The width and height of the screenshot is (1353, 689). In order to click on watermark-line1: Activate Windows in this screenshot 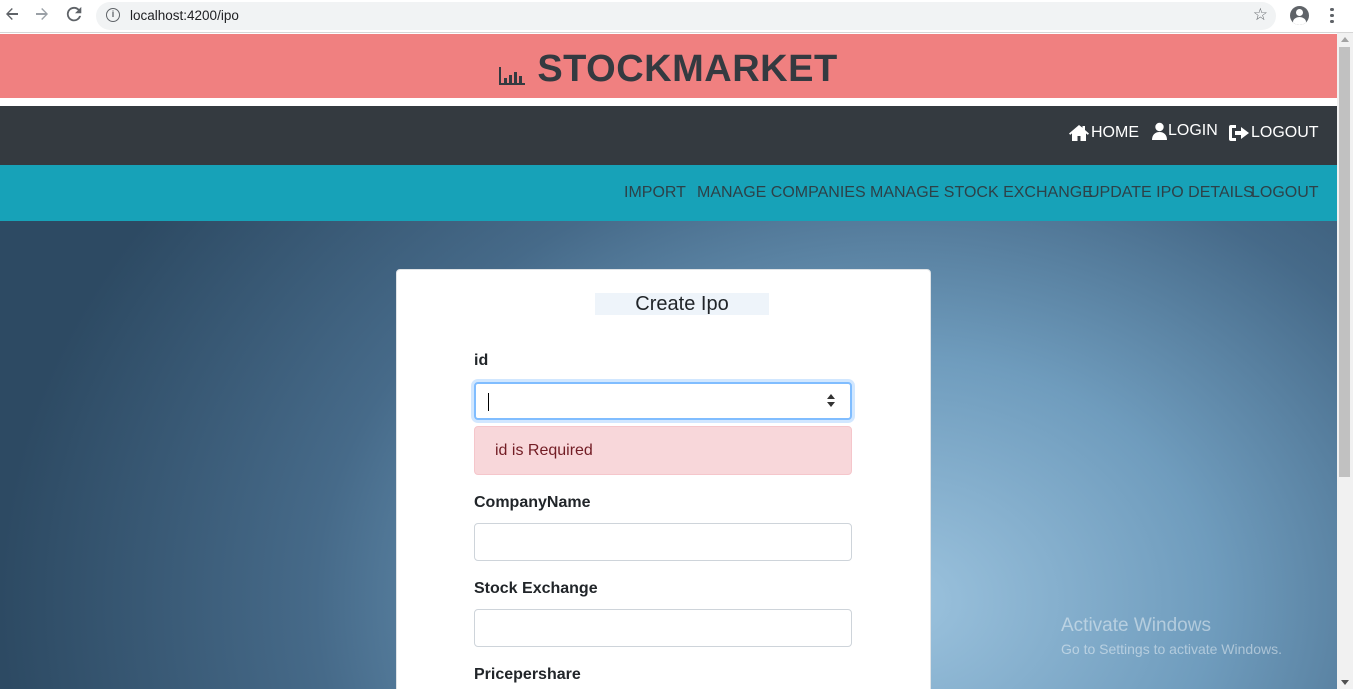, I will do `click(1136, 625)`.